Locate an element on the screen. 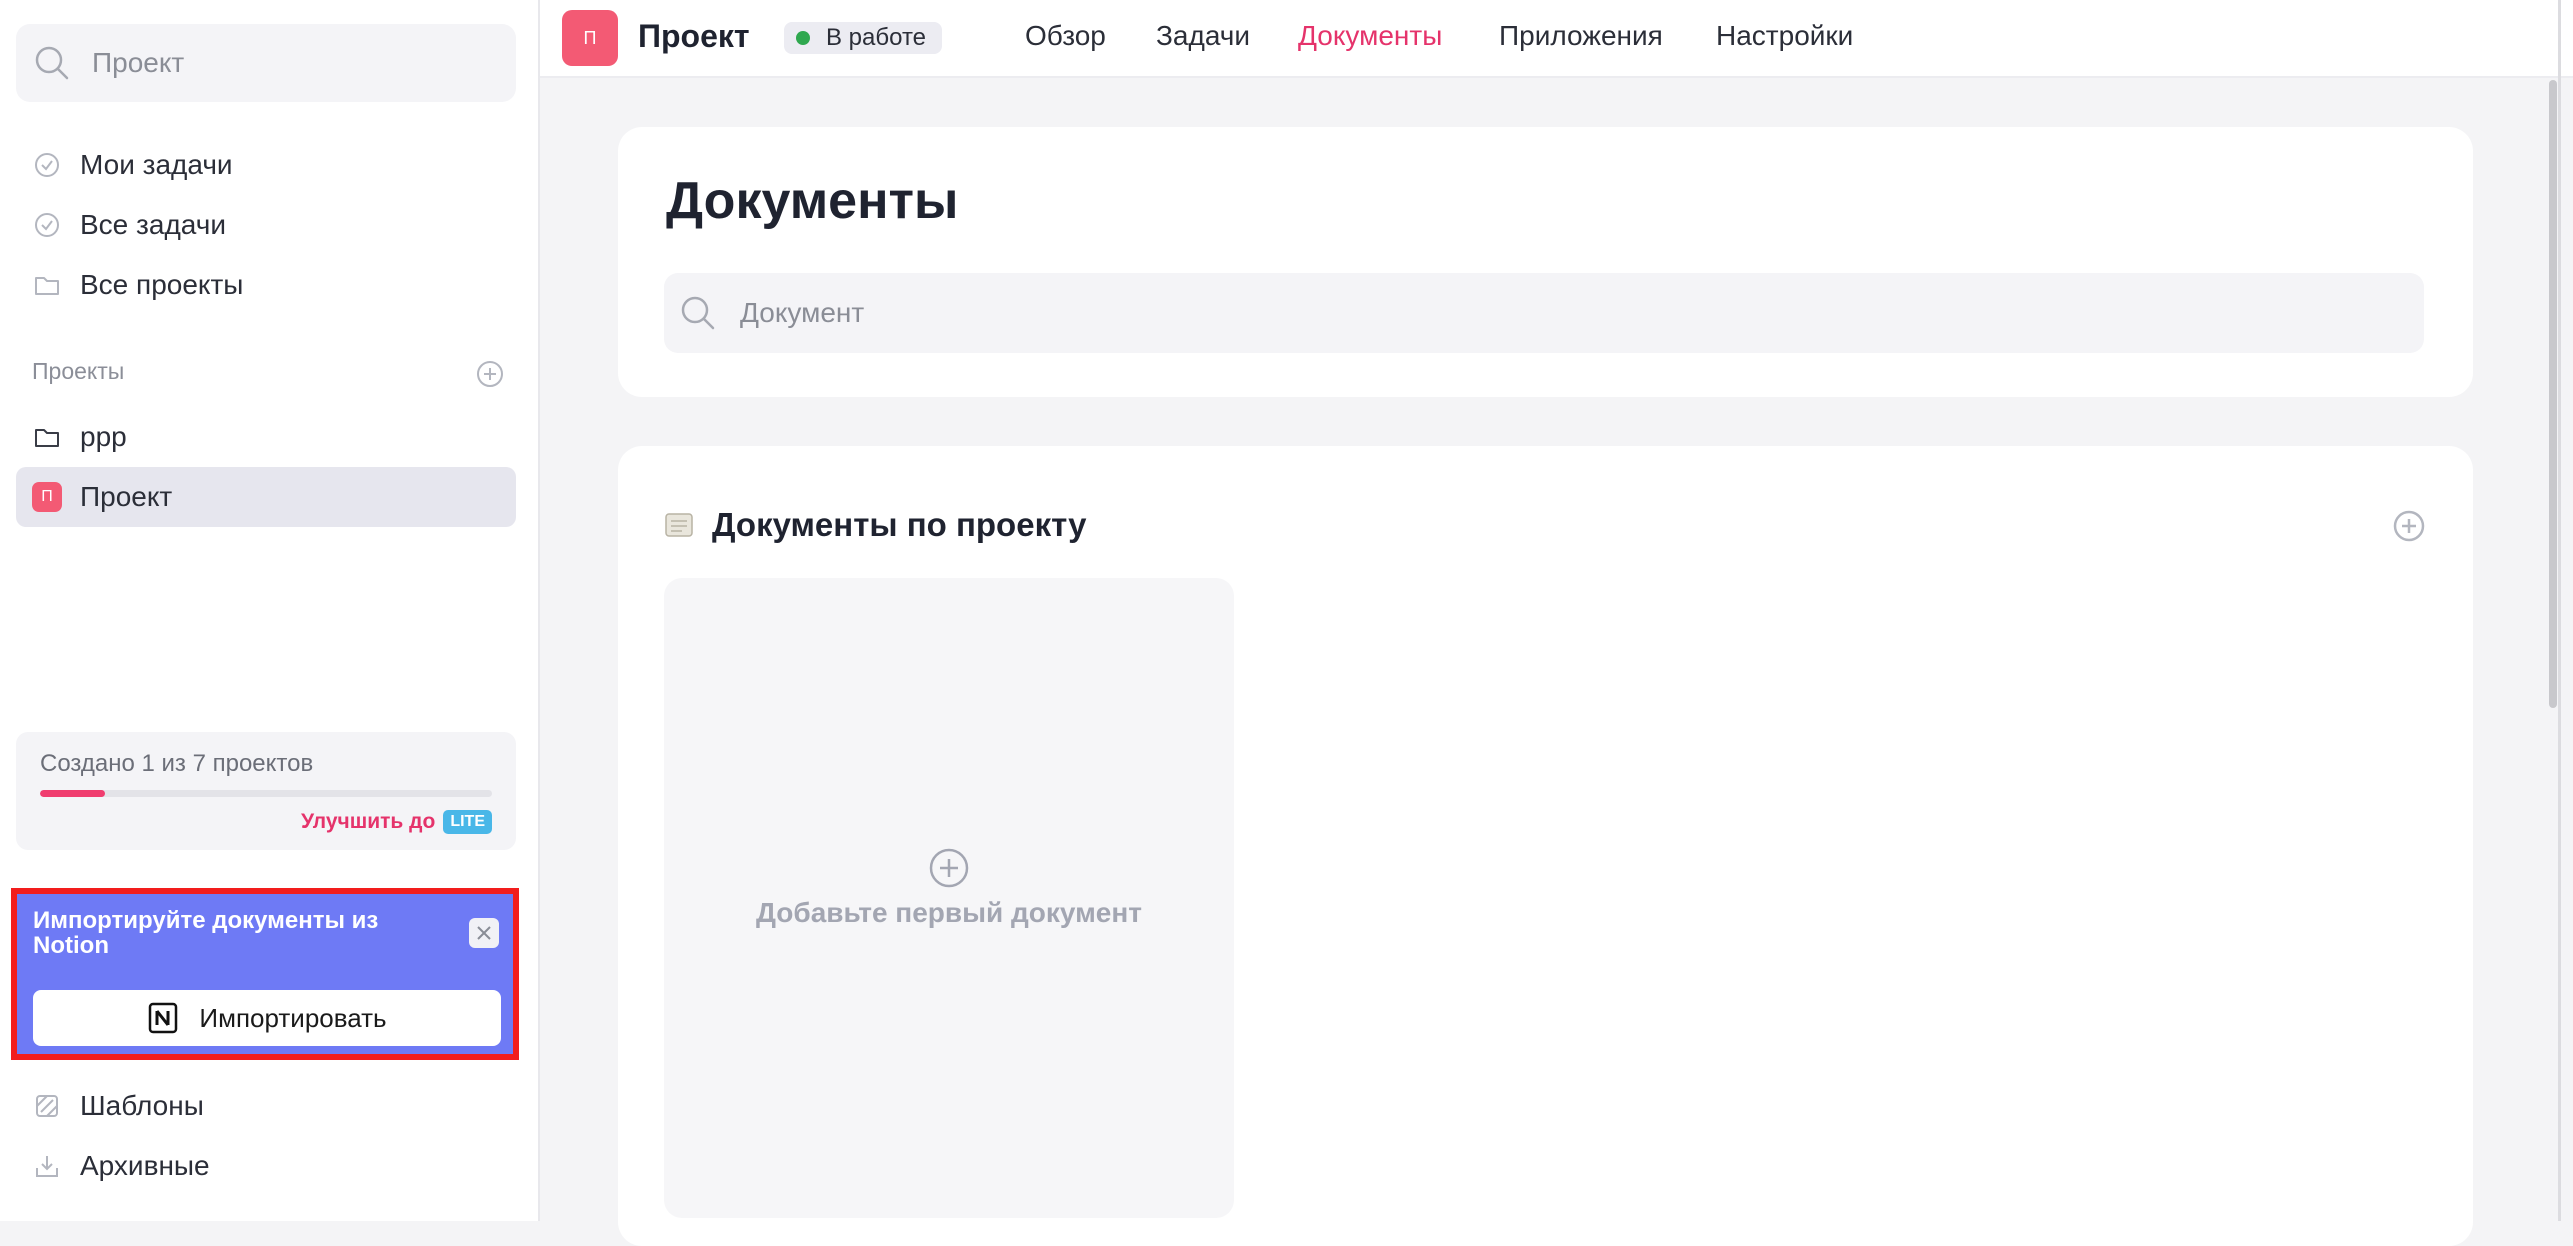  plus-circle-icon is located at coordinates (949, 868).